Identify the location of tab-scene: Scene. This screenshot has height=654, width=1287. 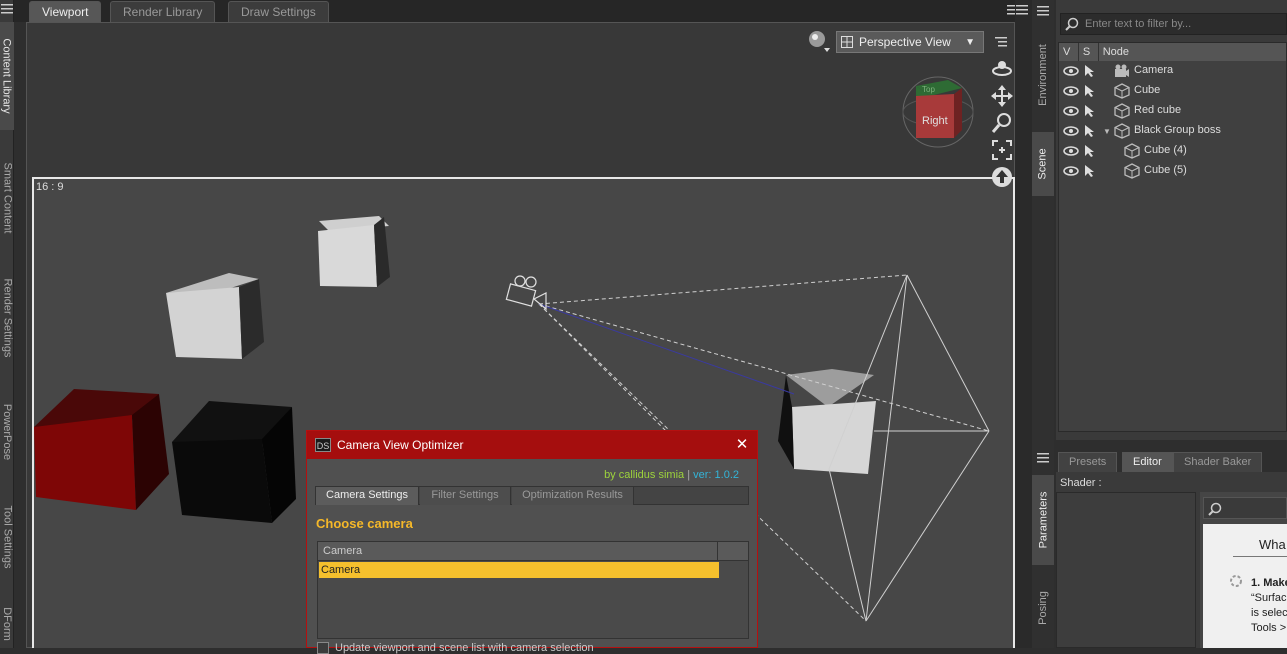
(1043, 164).